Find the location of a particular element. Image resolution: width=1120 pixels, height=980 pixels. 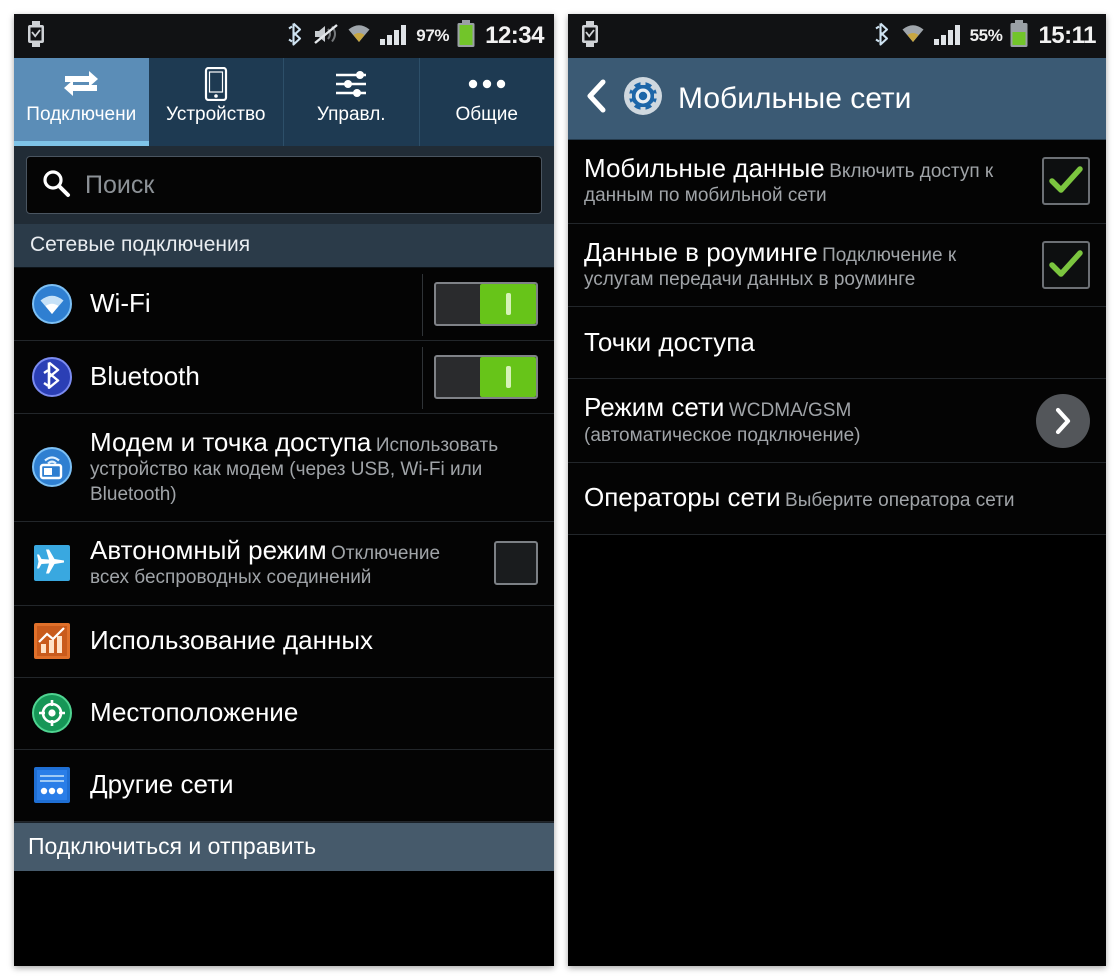

list-item-other-networks: Другие сети is located at coordinates (284, 785).